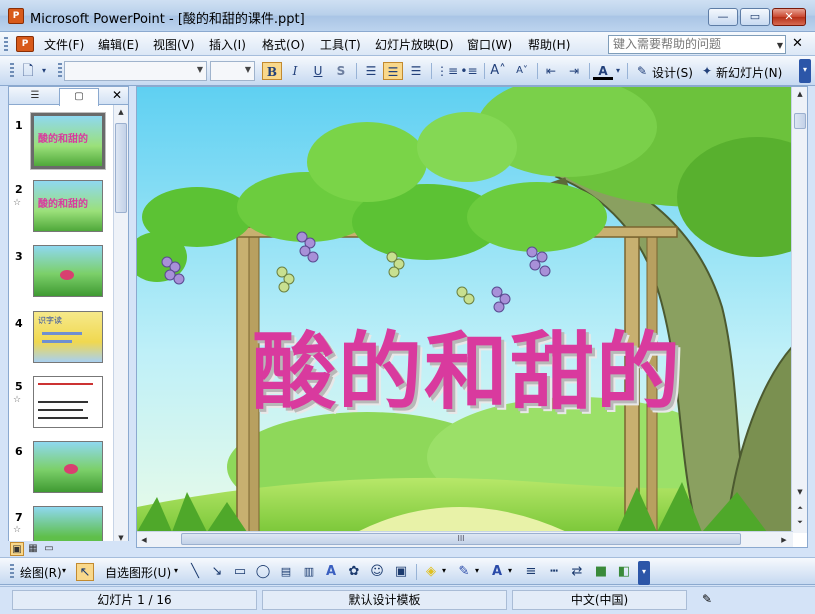 Image resolution: width=815 pixels, height=614 pixels. Describe the element at coordinates (286, 572) in the screenshot. I see `textbox-icon: ▤` at that location.